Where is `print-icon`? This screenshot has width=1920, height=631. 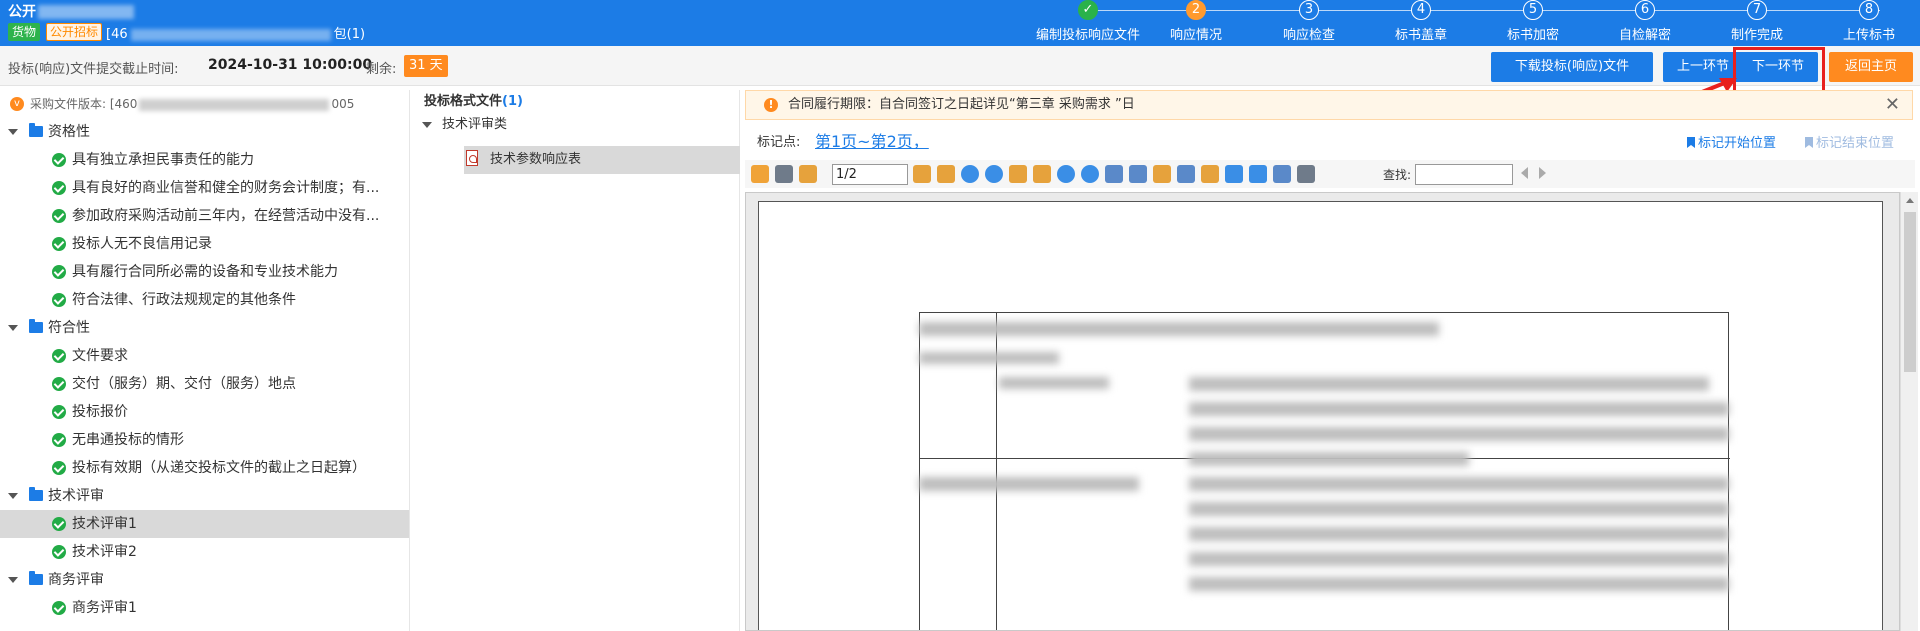 print-icon is located at coordinates (784, 174).